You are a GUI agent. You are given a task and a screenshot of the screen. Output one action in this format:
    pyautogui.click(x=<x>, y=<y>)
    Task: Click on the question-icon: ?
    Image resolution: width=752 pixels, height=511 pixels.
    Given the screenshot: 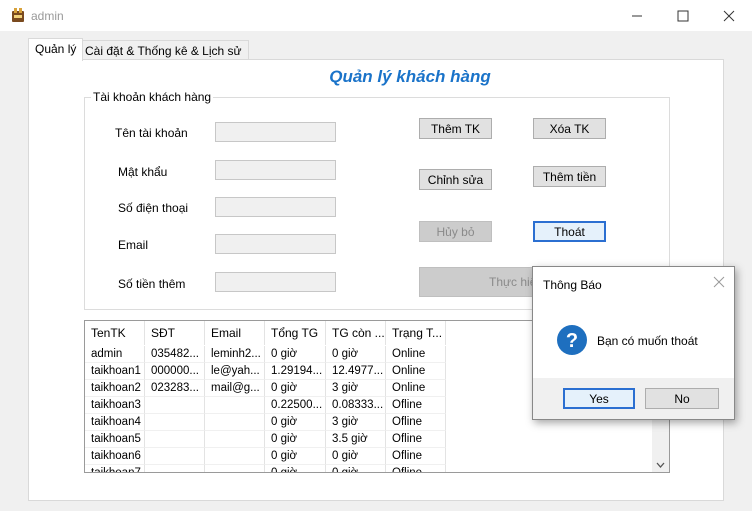 What is the action you would take?
    pyautogui.click(x=572, y=340)
    